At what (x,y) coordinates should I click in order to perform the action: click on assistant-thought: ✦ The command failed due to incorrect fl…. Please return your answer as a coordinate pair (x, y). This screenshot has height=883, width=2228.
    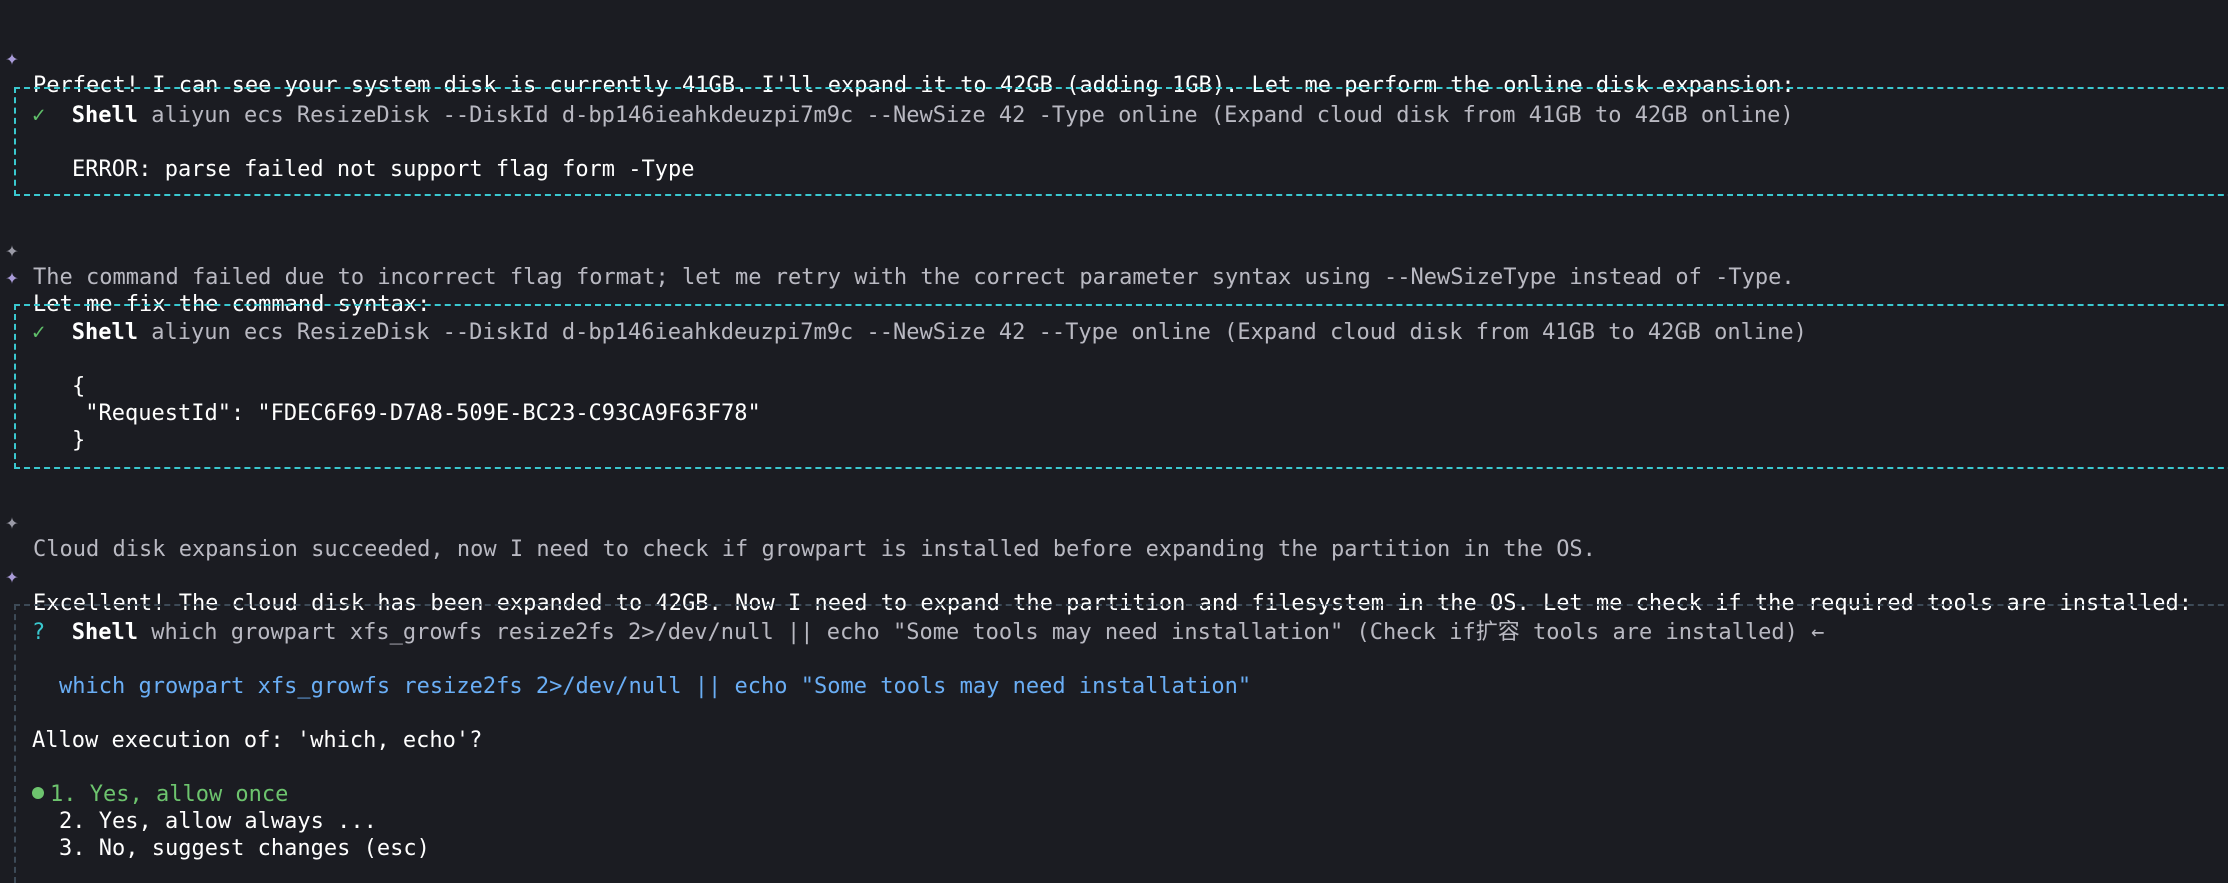
    Looking at the image, I should click on (897, 250).